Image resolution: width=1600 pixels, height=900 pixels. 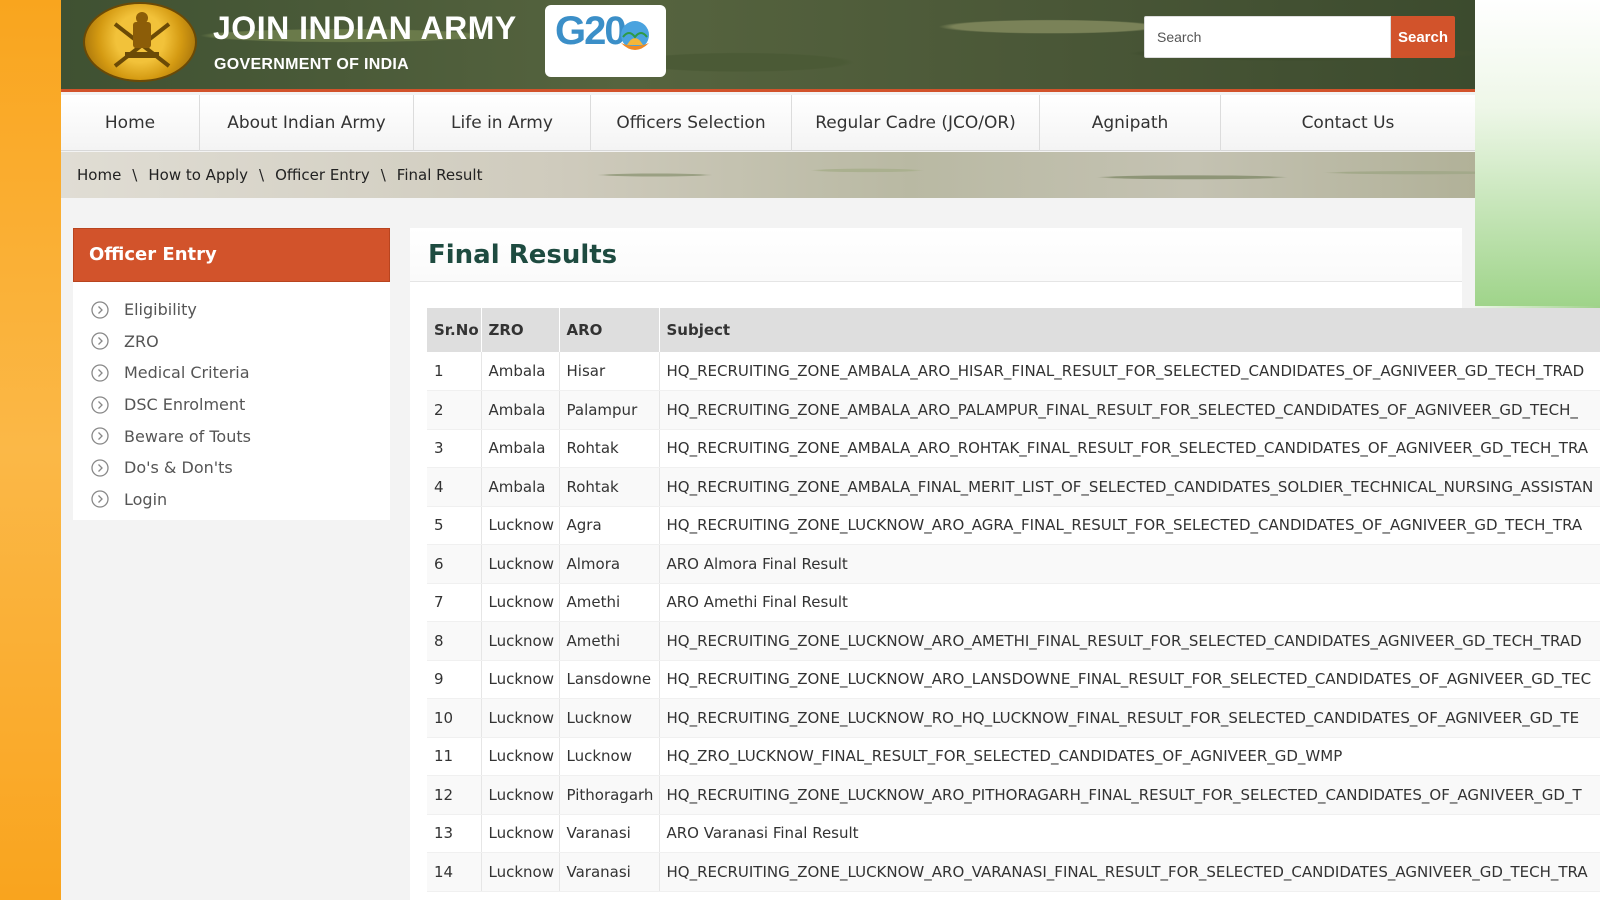 I want to click on cell-sr-no: 10, so click(x=454, y=718).